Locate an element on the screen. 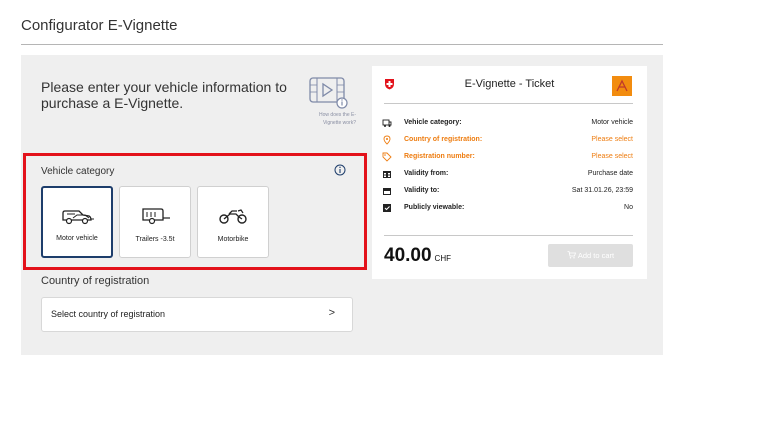 This screenshot has width=773, height=425. vehicle-option-motorbike: Motorbike is located at coordinates (233, 222).